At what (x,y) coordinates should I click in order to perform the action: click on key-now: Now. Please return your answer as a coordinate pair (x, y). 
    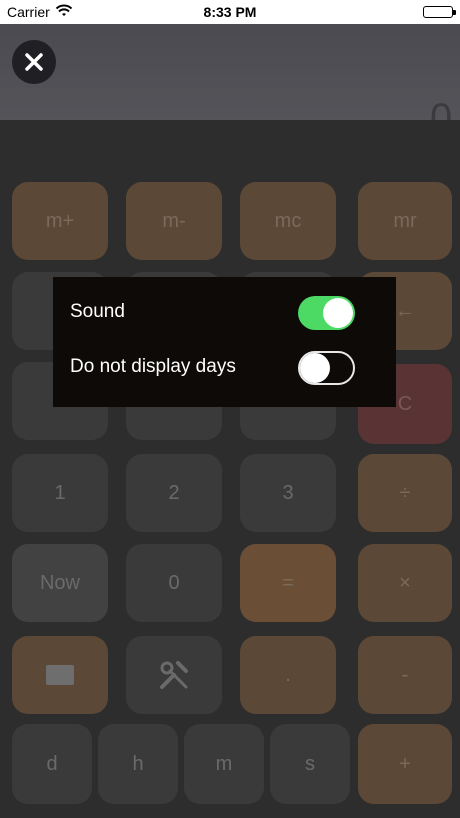
    Looking at the image, I should click on (60, 583).